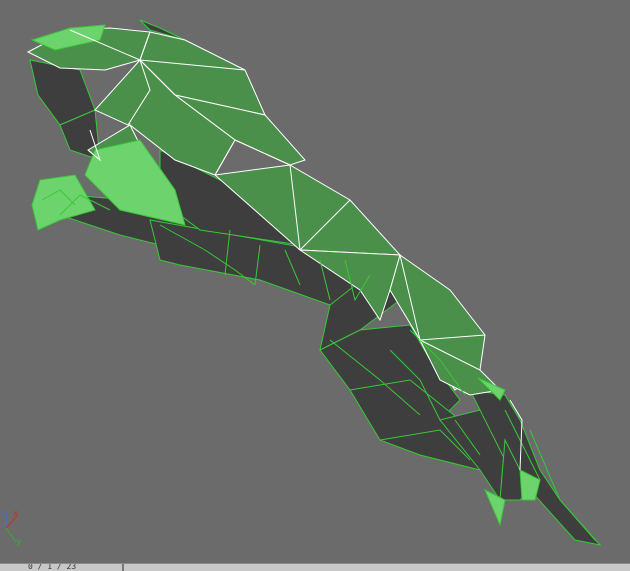 Image resolution: width=630 pixels, height=571 pixels. Describe the element at coordinates (16, 530) in the screenshot. I see `axis-gizmo: z x y` at that location.